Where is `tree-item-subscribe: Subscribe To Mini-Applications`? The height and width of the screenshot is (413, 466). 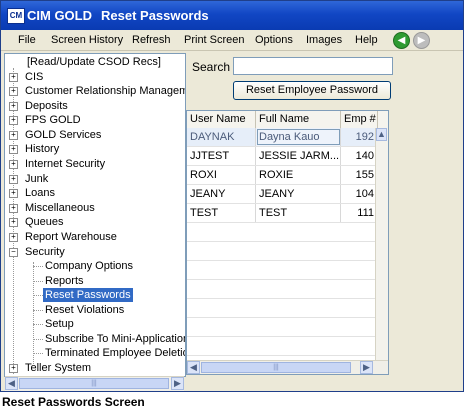
tree-item-subscribe: Subscribe To Mini-Applications is located at coordinates (115, 339).